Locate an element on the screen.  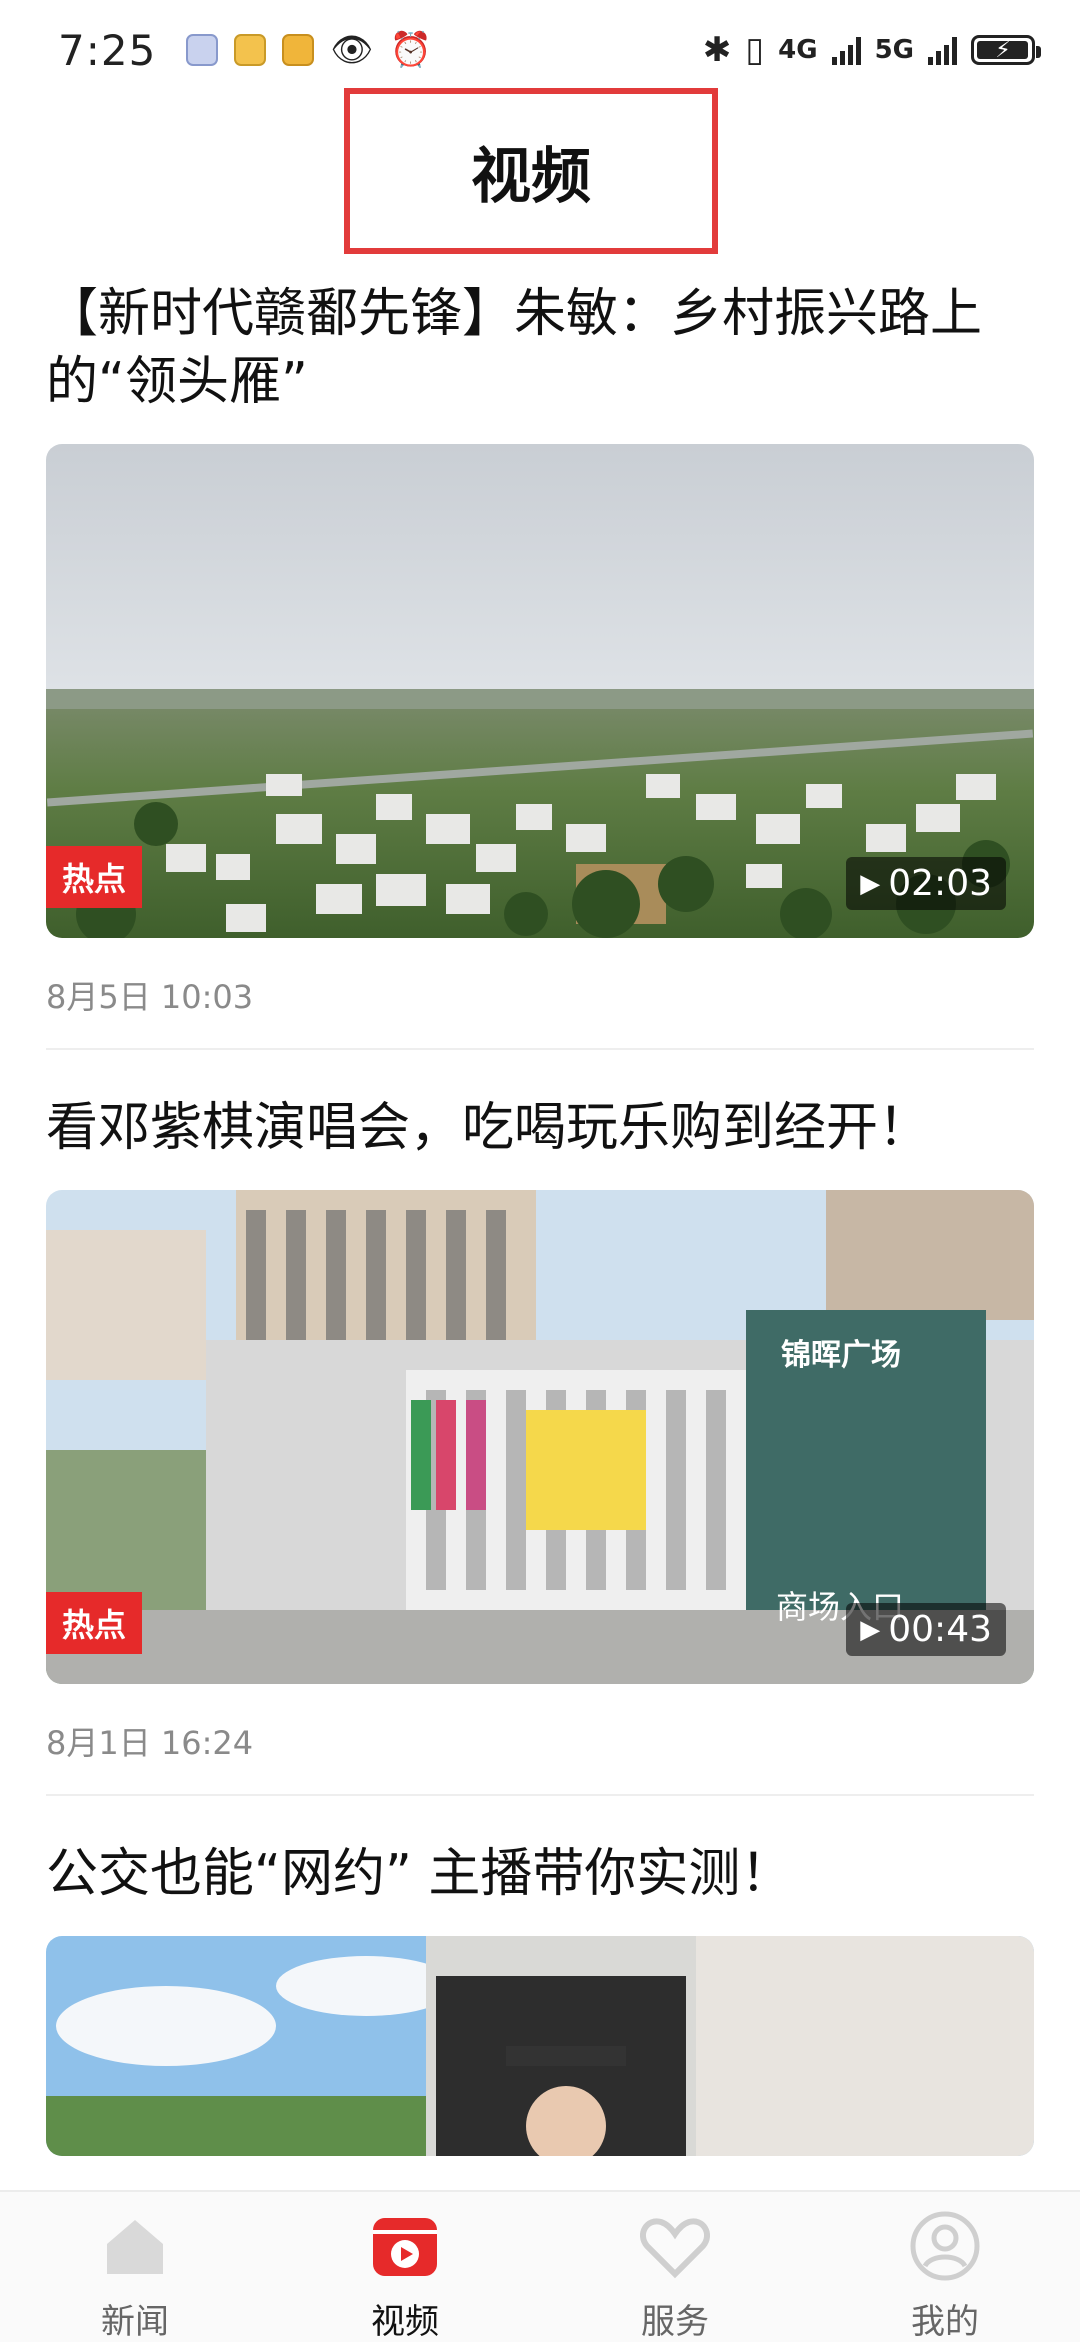
duration-label: 02:03 is located at coordinates (940, 883).